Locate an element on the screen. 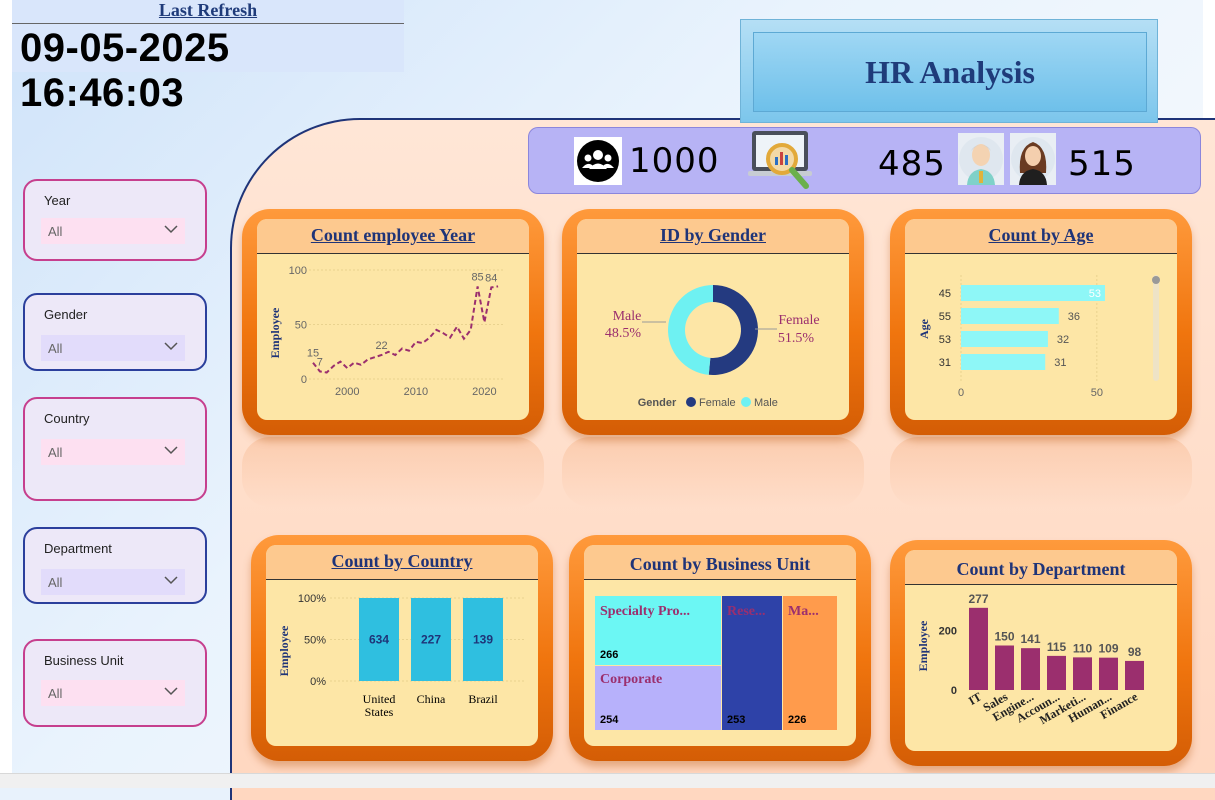 The width and height of the screenshot is (1215, 800). card-title: Count by Age is located at coordinates (1041, 235).